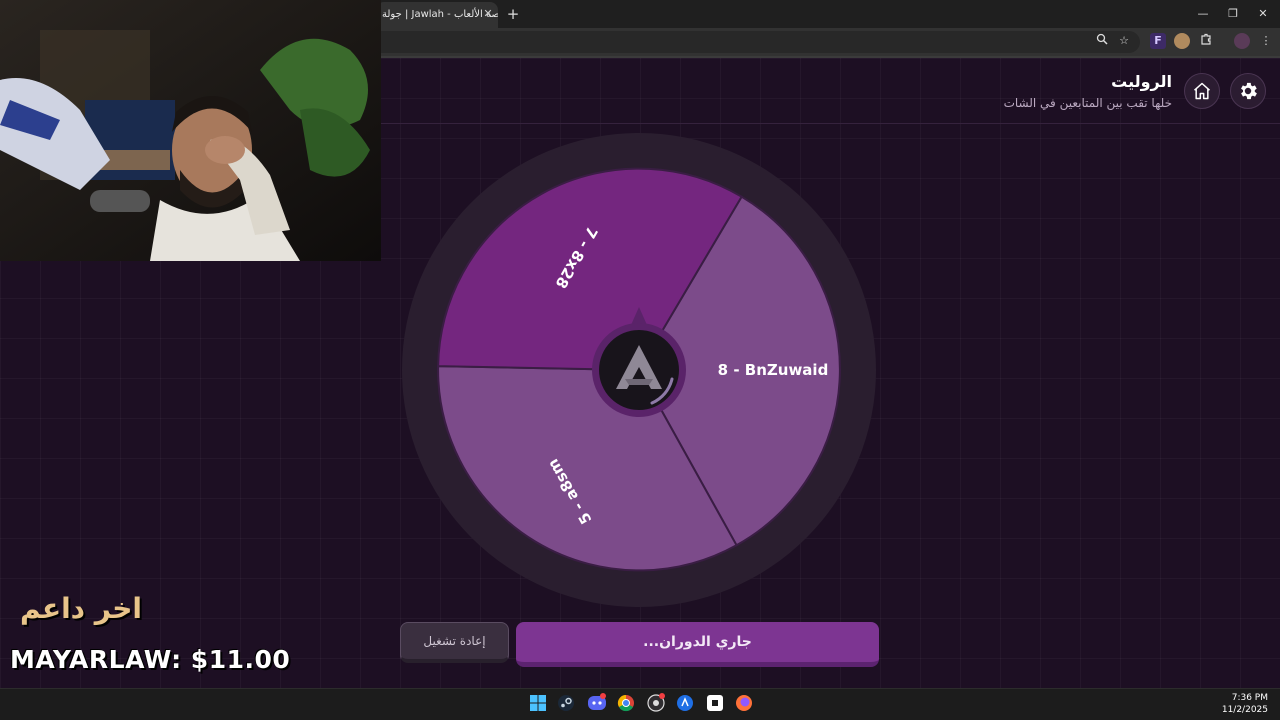 This screenshot has width=1280, height=720. I want to click on webcam-overlay, so click(190, 130).